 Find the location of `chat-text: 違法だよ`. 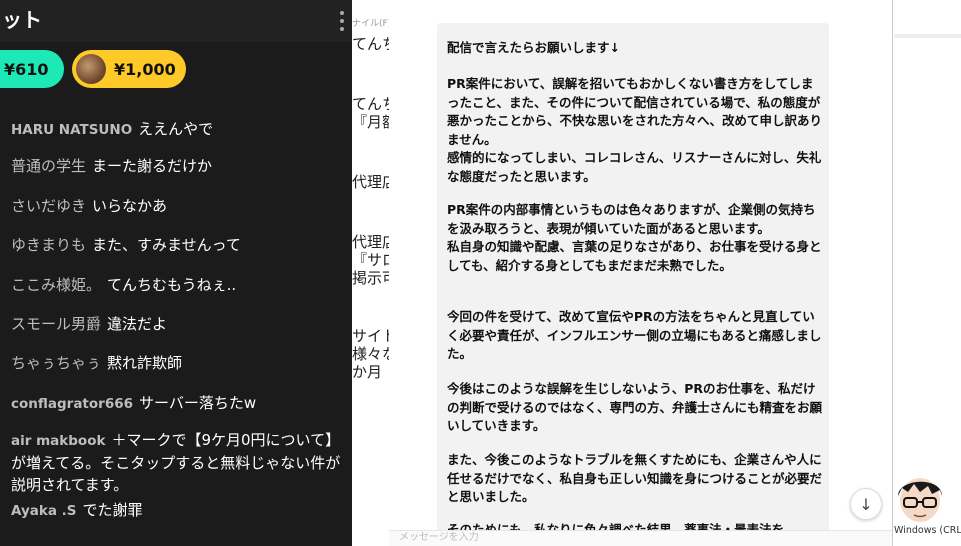

chat-text: 違法だよ is located at coordinates (137, 324).